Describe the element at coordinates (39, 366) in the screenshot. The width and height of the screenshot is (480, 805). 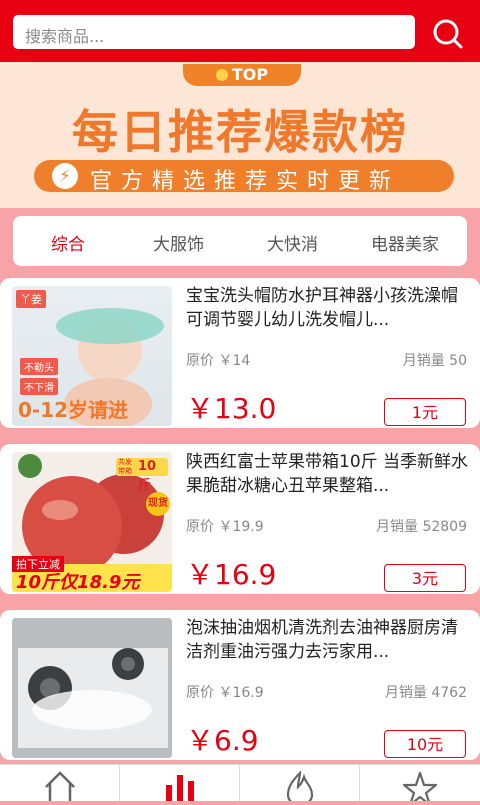
I see `feature-tag: 不勒头` at that location.